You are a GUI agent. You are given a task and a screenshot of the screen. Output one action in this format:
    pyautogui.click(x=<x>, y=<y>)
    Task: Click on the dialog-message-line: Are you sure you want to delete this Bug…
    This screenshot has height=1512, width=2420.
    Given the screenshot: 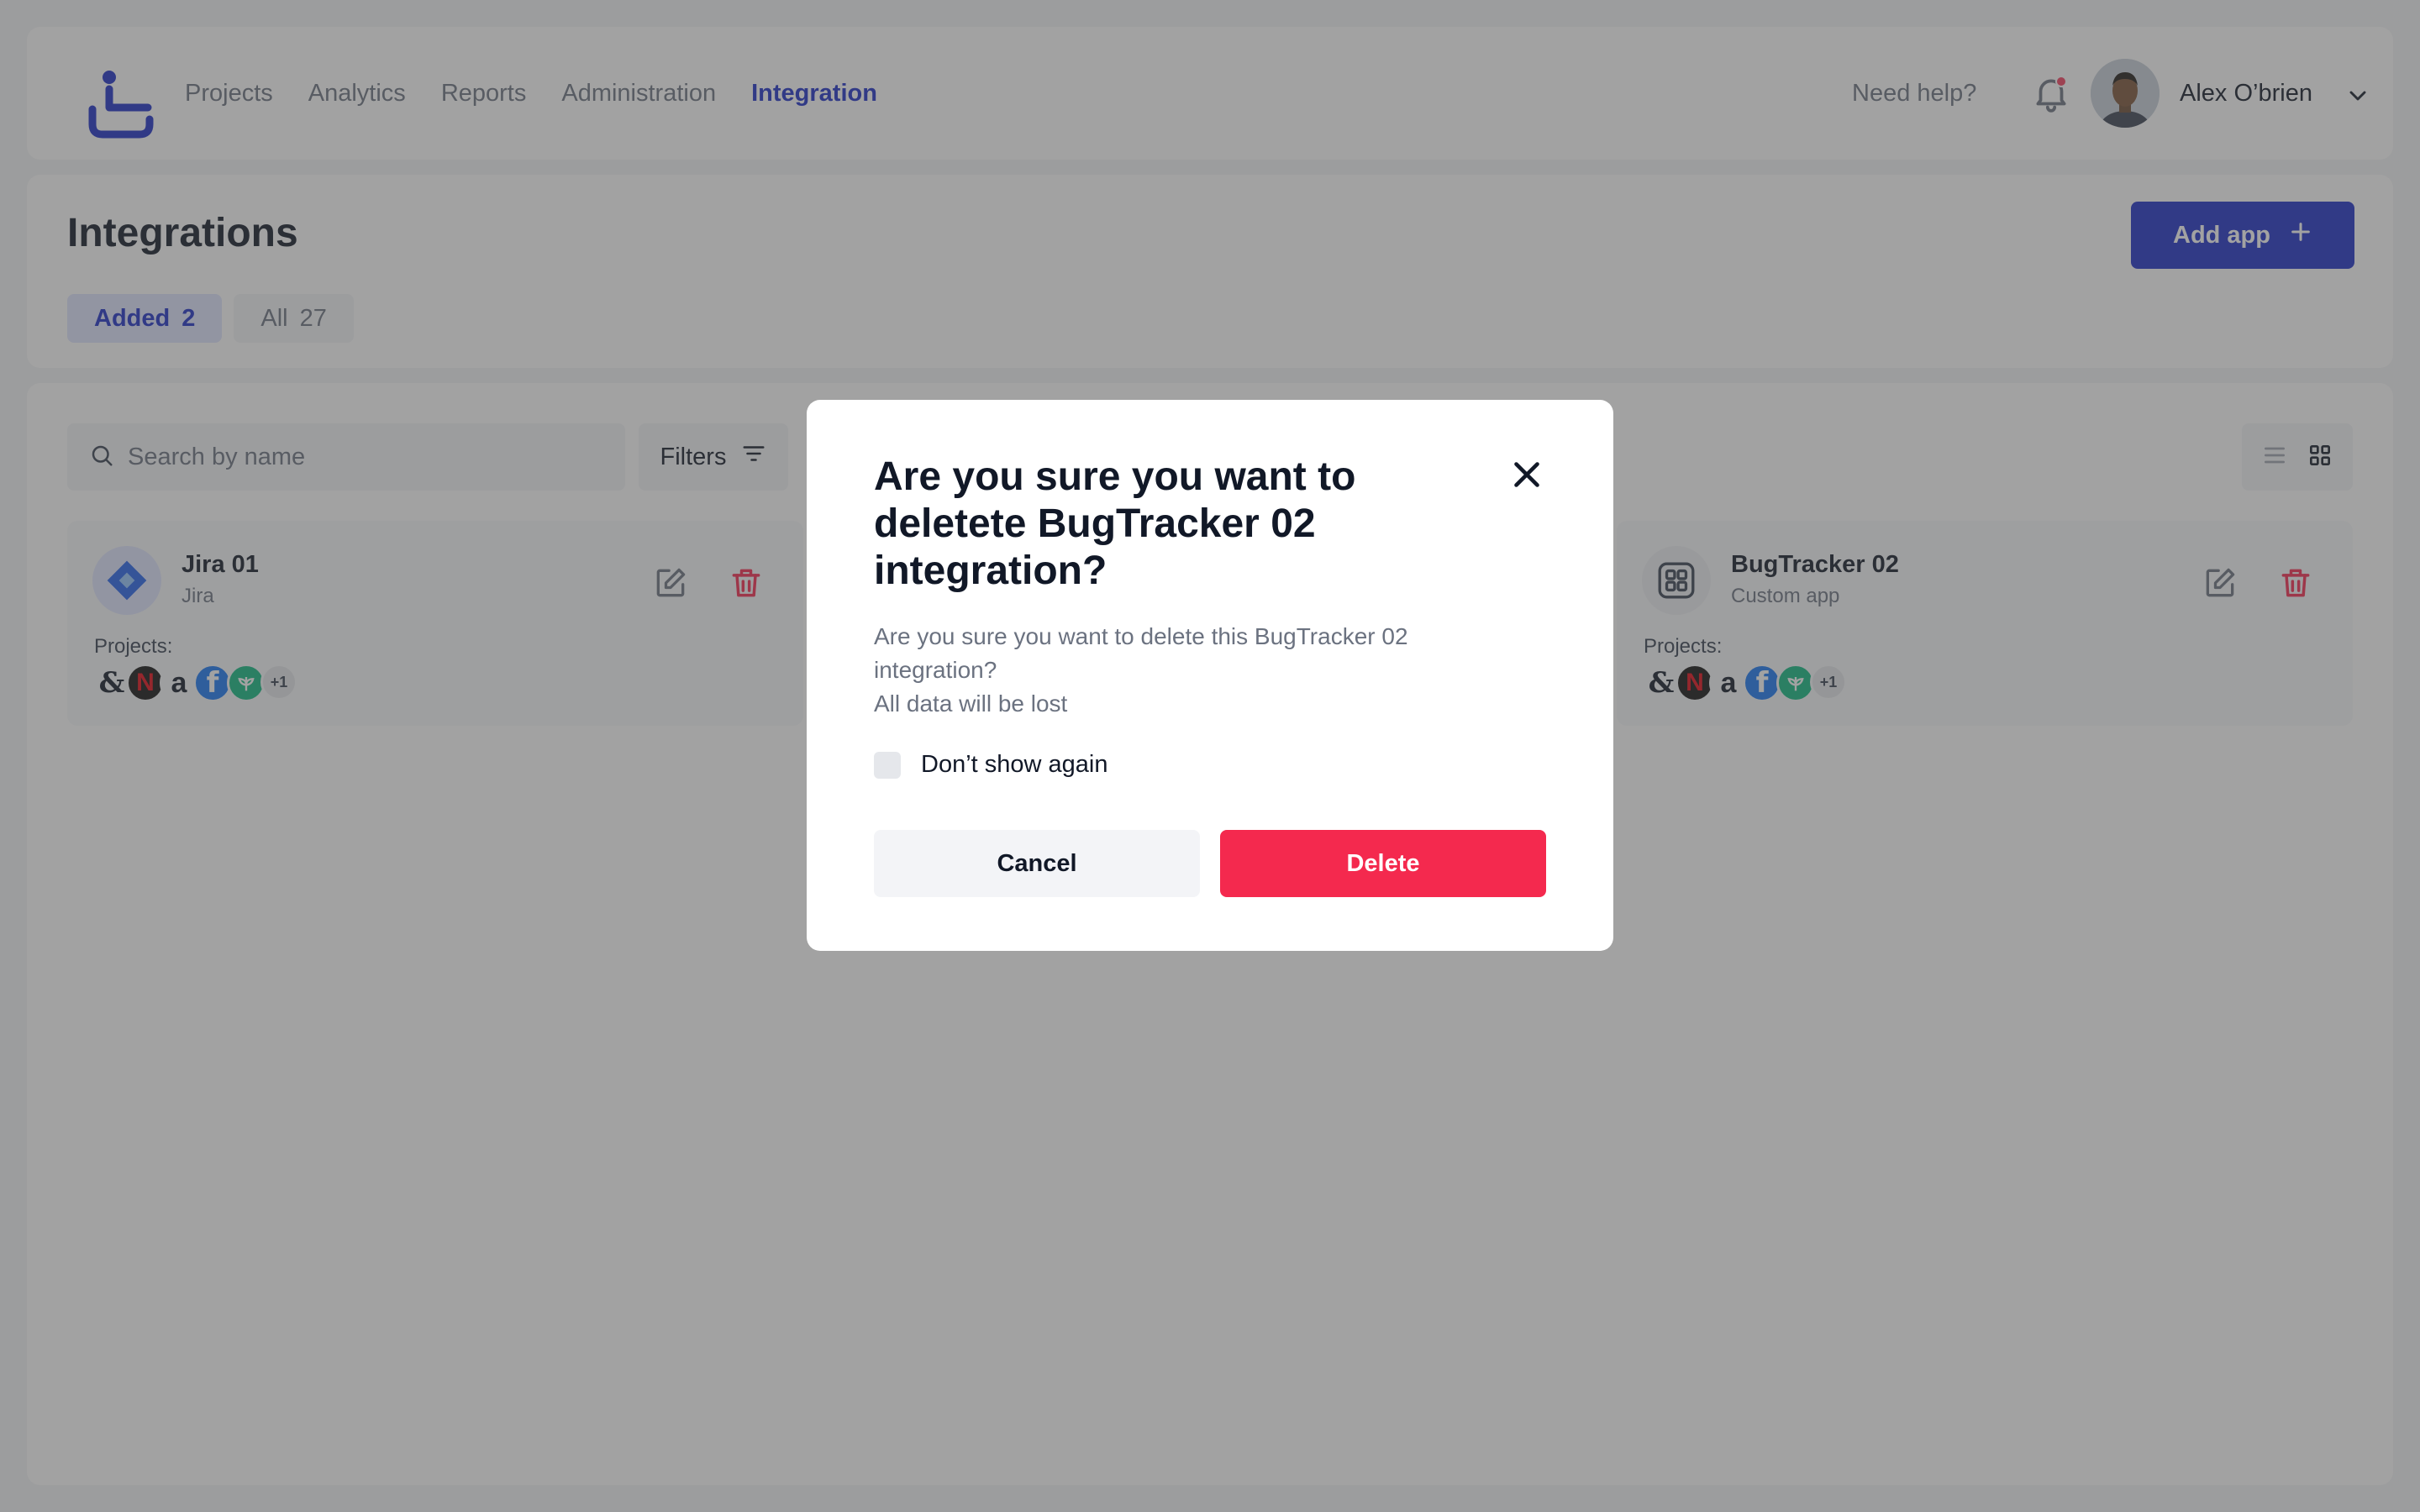 What is the action you would take?
    pyautogui.click(x=1141, y=653)
    